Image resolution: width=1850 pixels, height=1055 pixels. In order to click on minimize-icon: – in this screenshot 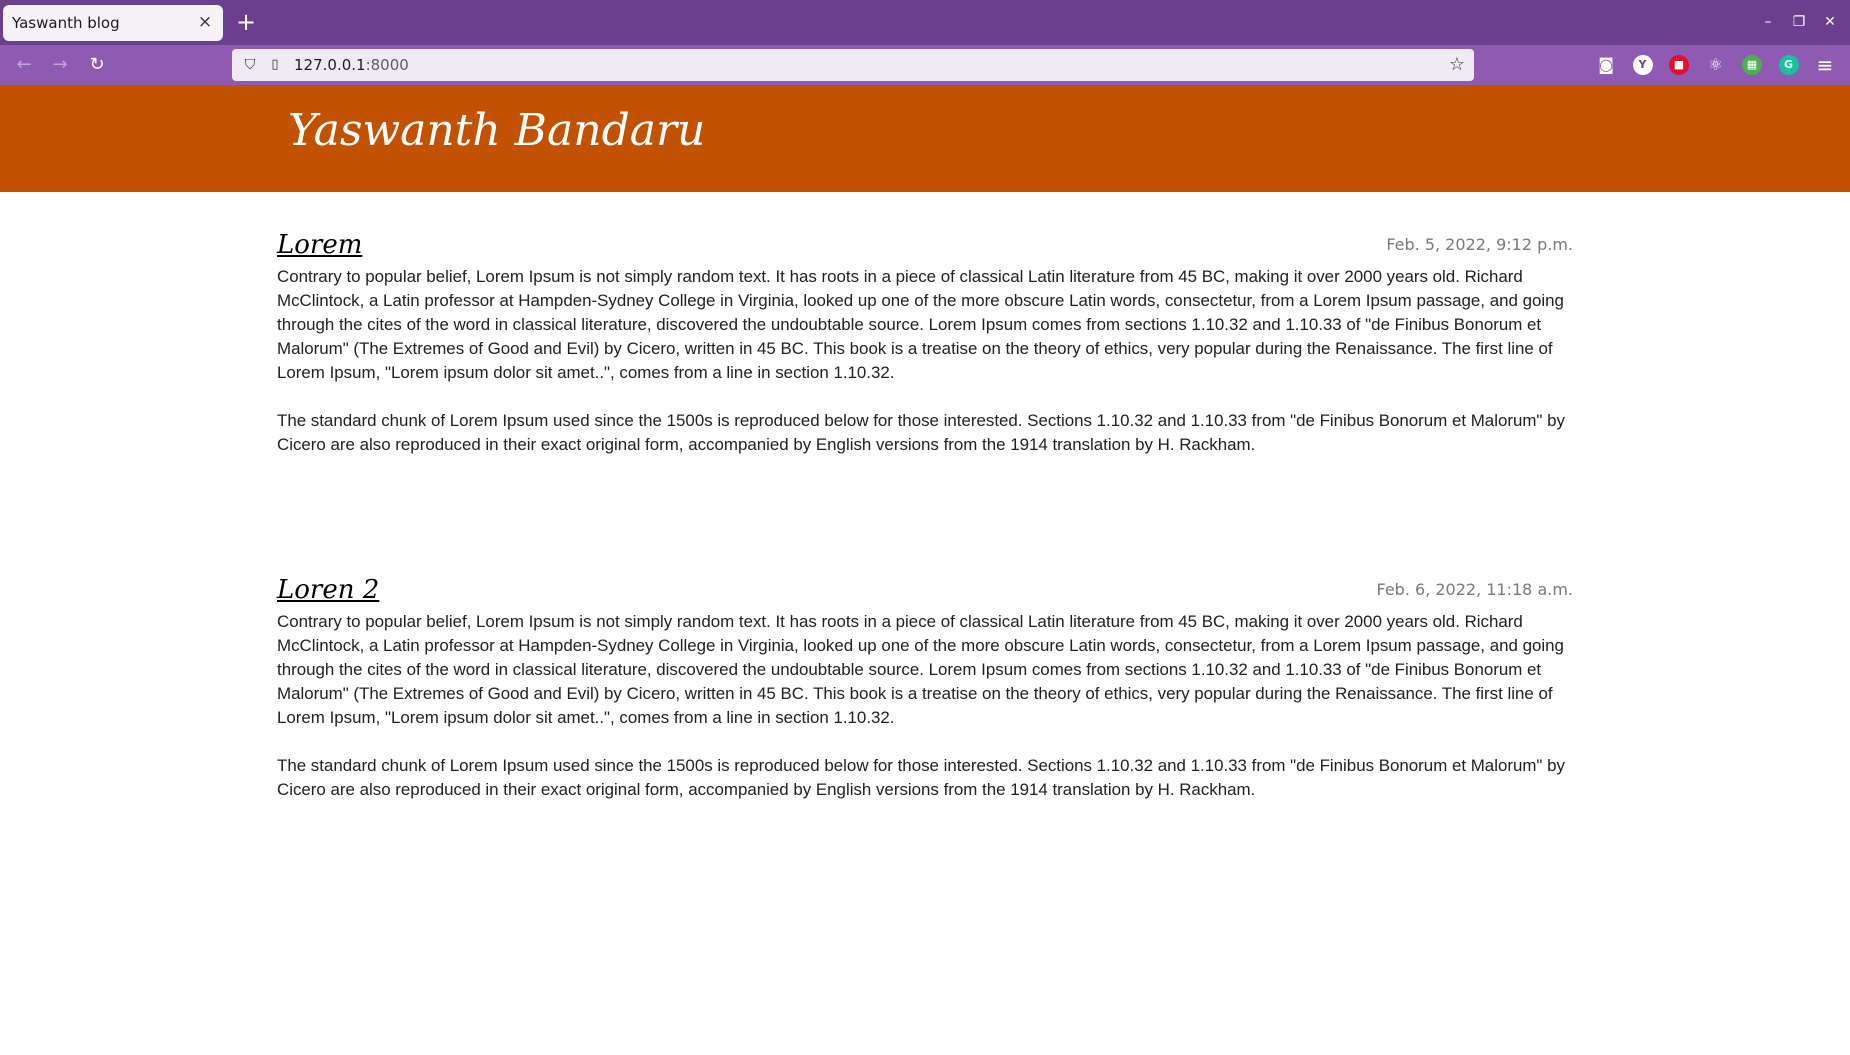, I will do `click(1768, 22)`.